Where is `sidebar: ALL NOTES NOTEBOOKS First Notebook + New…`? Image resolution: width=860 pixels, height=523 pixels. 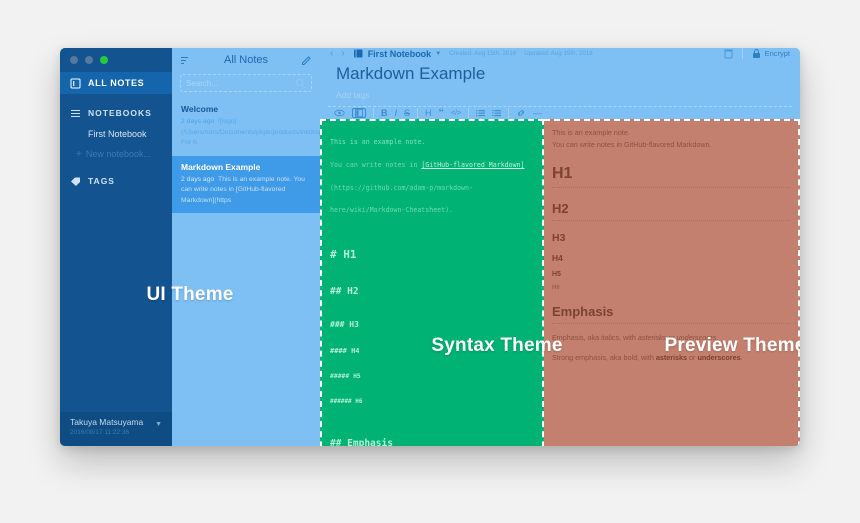 sidebar: ALL NOTES NOTEBOOKS First Notebook + New… is located at coordinates (116, 247).